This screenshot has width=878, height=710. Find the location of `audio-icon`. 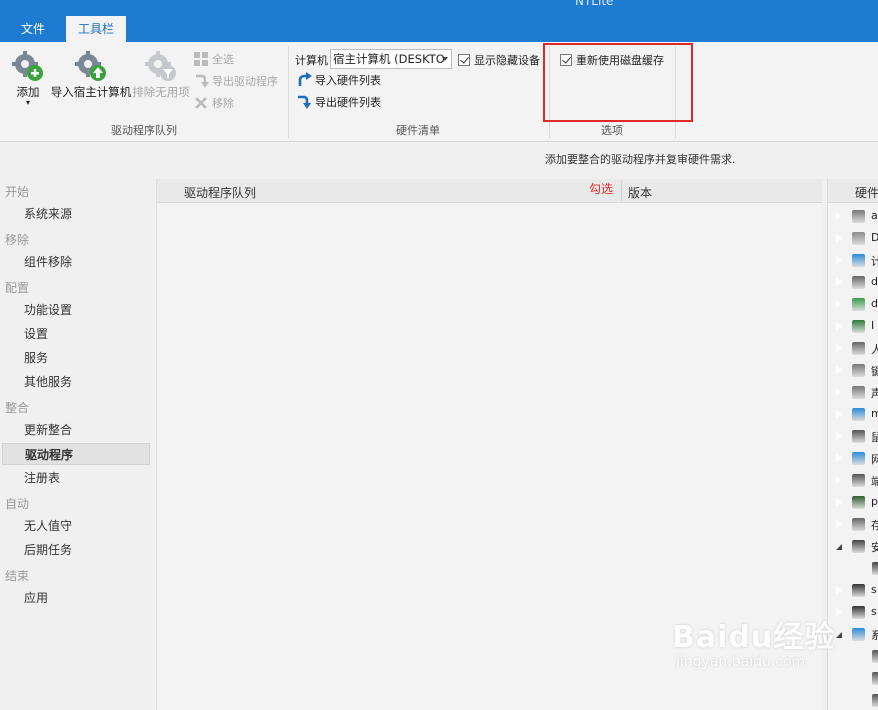

audio-icon is located at coordinates (858, 392).